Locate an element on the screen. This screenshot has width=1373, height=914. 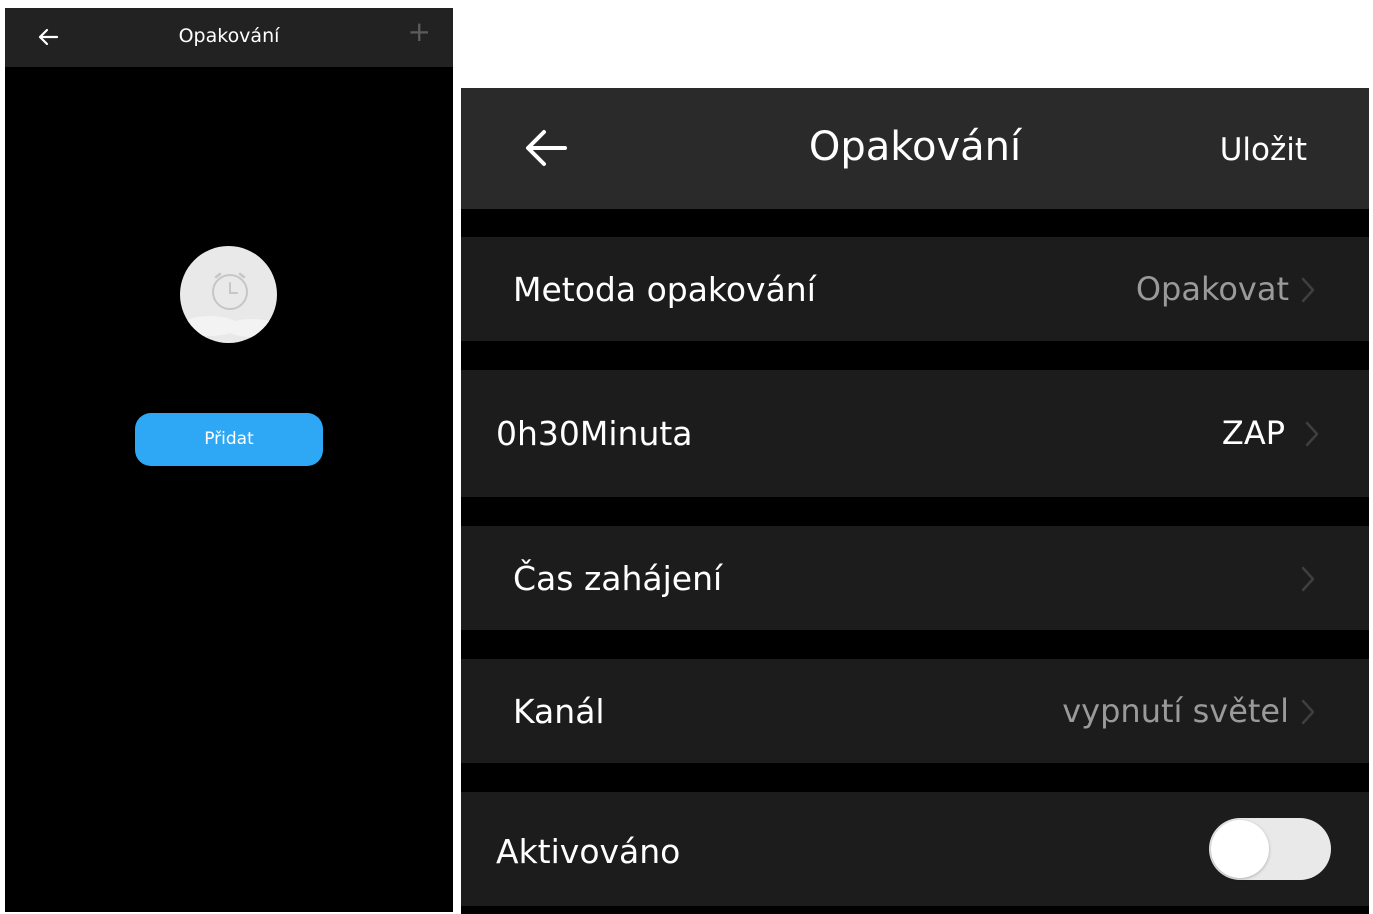
page-title: Opakování is located at coordinates (229, 36).